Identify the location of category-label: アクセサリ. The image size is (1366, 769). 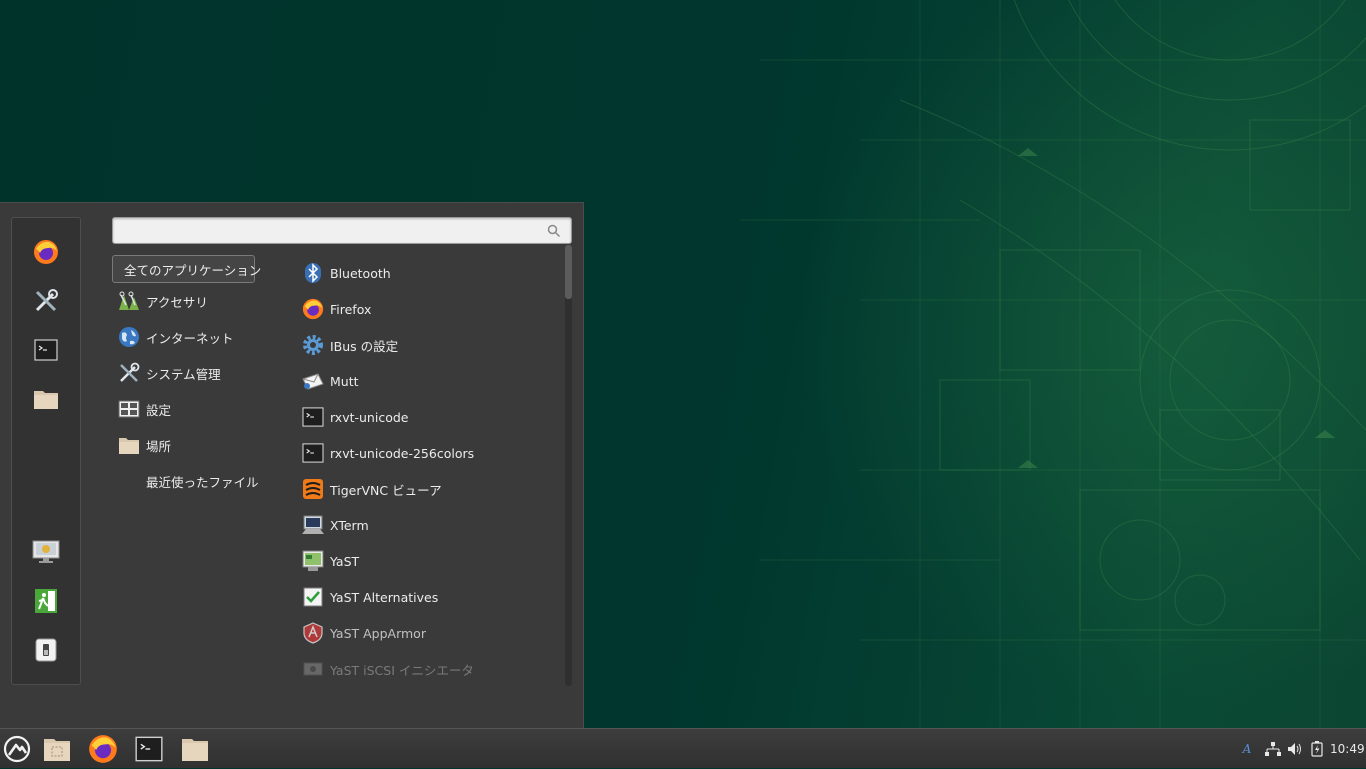
(177, 302).